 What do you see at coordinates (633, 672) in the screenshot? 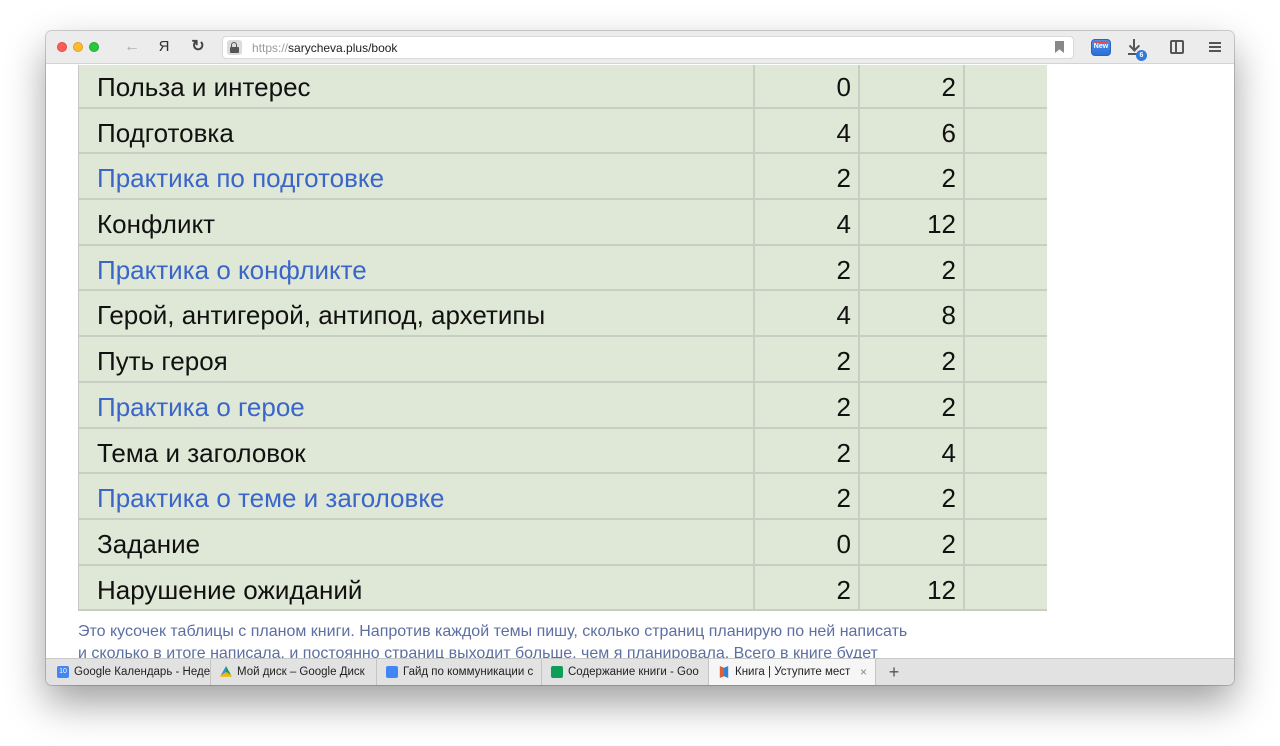
I see `tab-label: Содержание книги - Goo` at bounding box center [633, 672].